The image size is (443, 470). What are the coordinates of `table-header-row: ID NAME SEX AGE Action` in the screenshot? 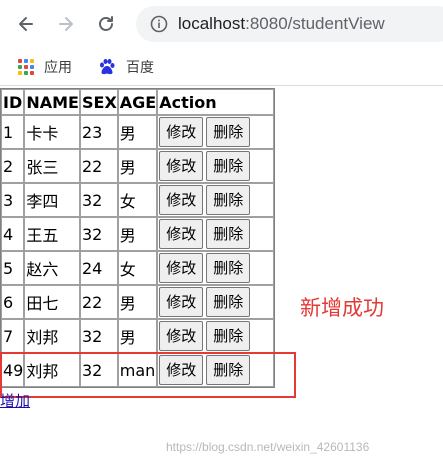 It's located at (138, 102).